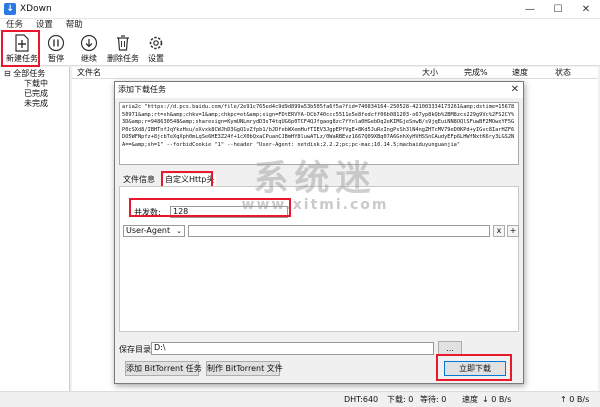 Image resolution: width=600 pixels, height=407 pixels. Describe the element at coordinates (163, 368) in the screenshot. I see `add-bittorrent-task-button: 添加 BitTorrent 任务` at that location.